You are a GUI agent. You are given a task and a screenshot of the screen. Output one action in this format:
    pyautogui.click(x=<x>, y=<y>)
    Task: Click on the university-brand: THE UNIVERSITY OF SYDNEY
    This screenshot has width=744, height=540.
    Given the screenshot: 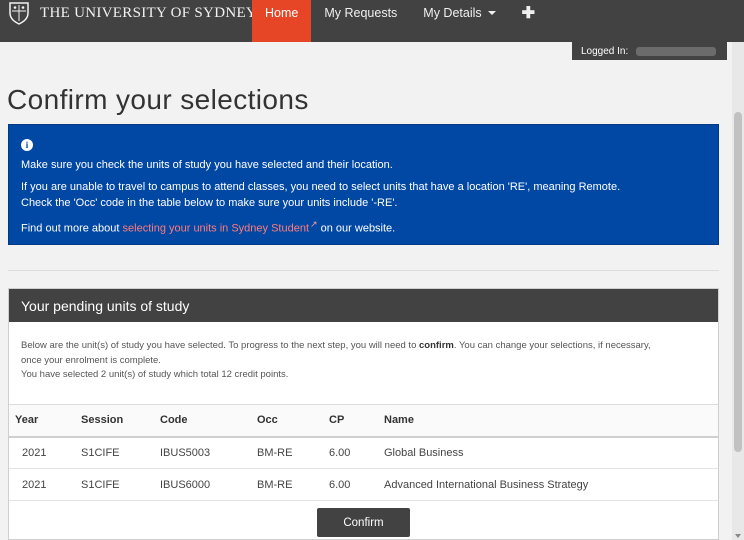 What is the action you would take?
    pyautogui.click(x=131, y=13)
    